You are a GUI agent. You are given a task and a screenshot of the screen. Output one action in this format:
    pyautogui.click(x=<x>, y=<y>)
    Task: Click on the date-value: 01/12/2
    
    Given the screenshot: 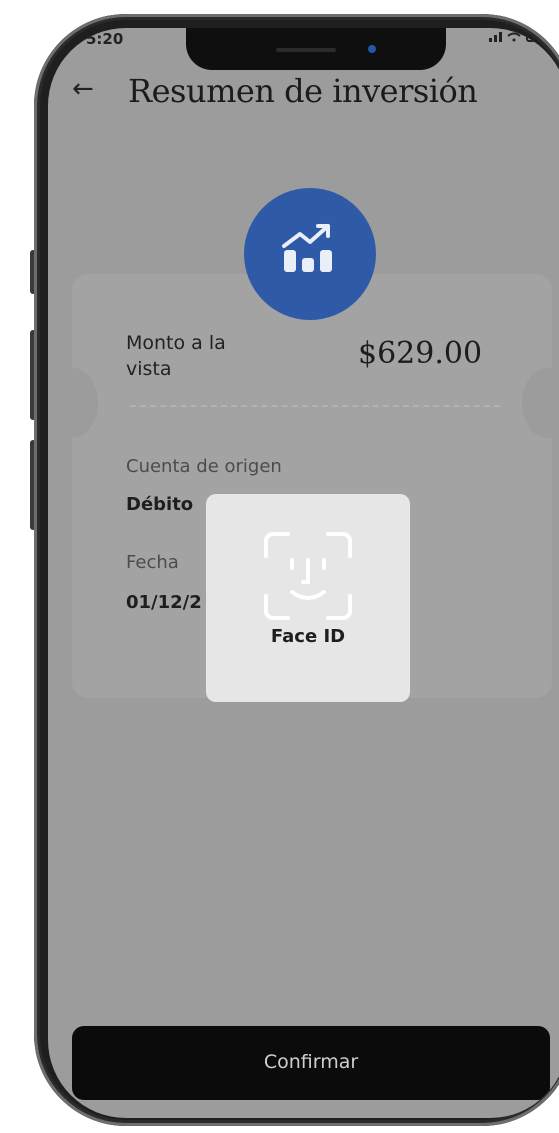 What is the action you would take?
    pyautogui.click(x=164, y=602)
    